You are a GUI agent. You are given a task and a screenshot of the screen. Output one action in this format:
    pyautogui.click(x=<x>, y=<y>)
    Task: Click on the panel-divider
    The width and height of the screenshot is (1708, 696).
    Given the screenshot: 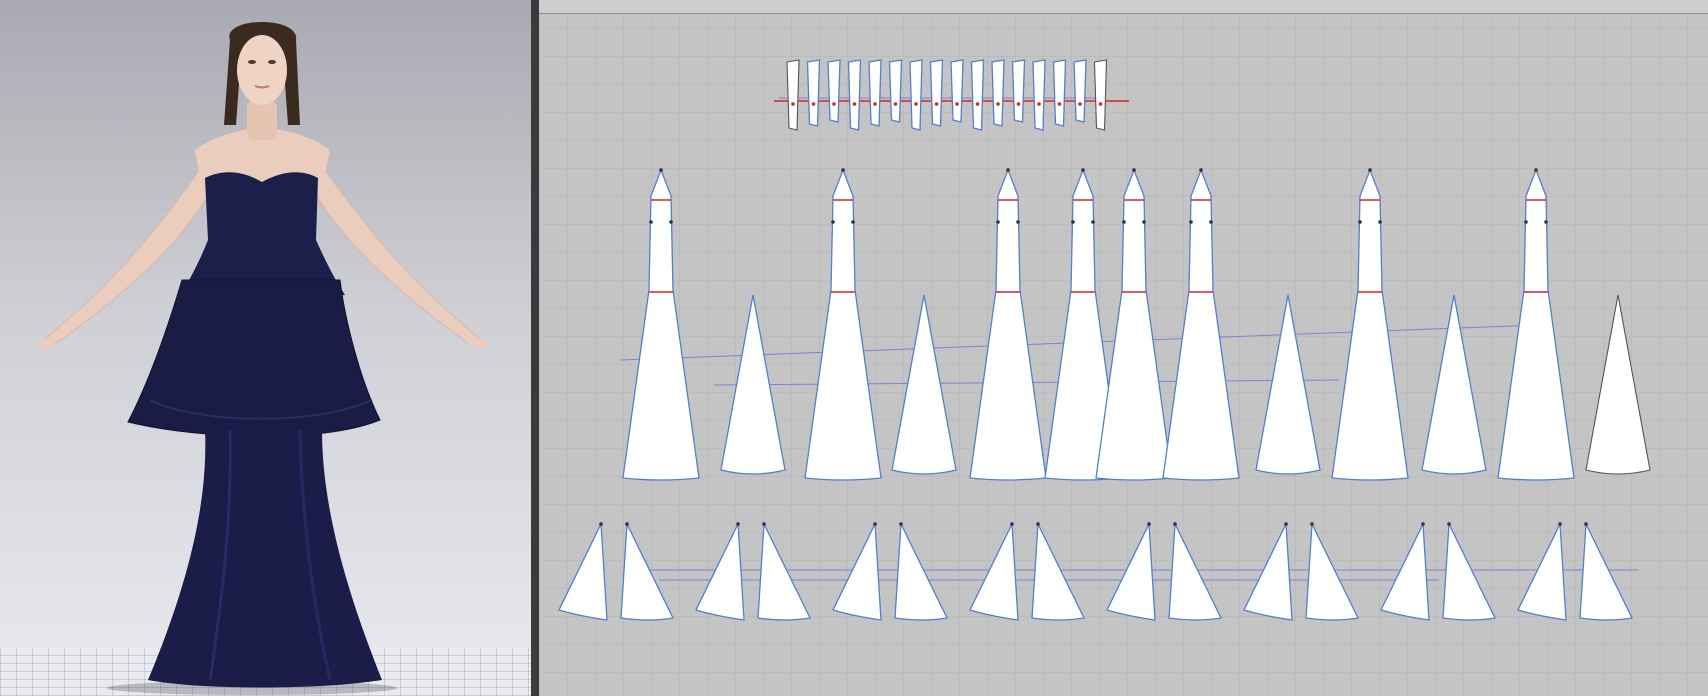 What is the action you would take?
    pyautogui.click(x=535, y=348)
    